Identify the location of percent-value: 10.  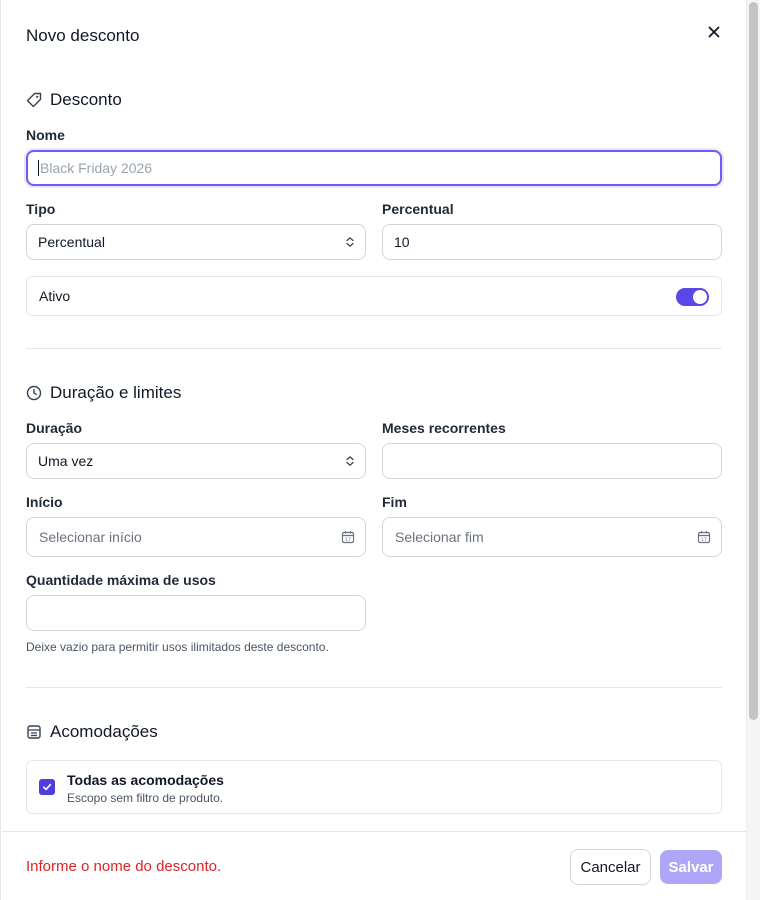
(402, 242).